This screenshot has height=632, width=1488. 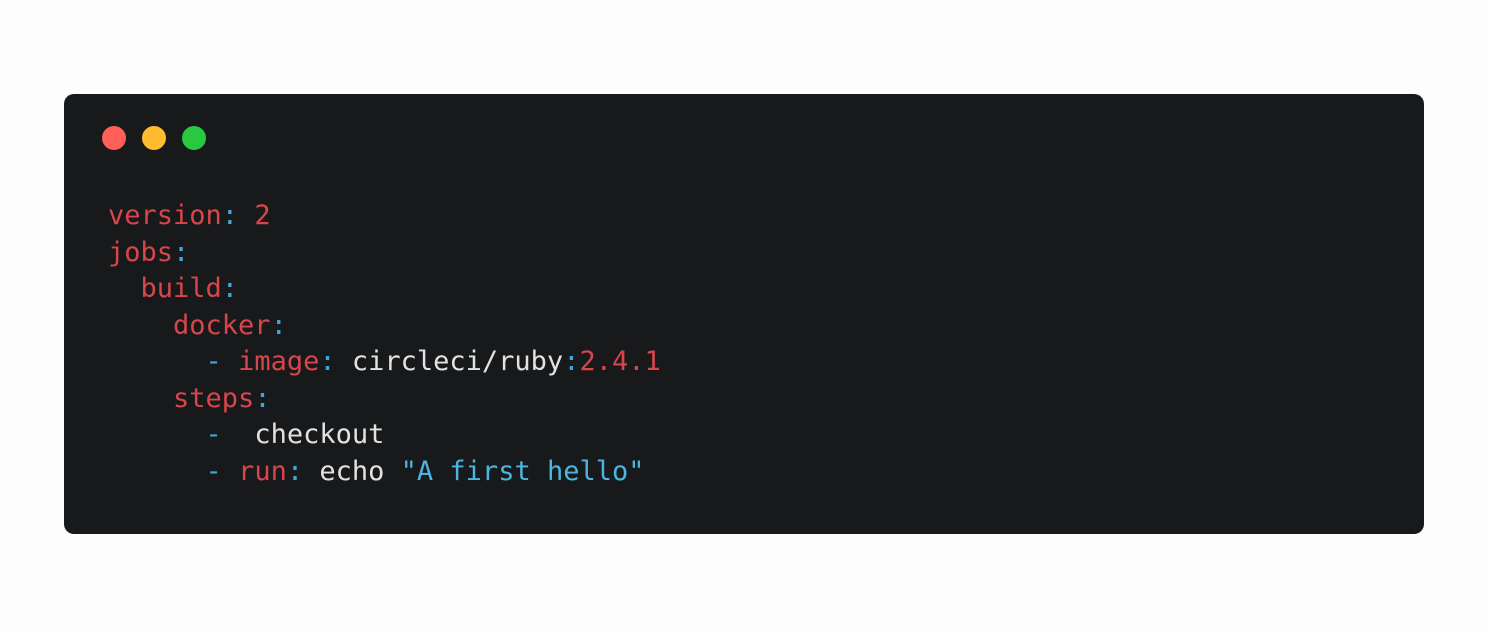 I want to click on code-line: version: 2, so click(x=384, y=216).